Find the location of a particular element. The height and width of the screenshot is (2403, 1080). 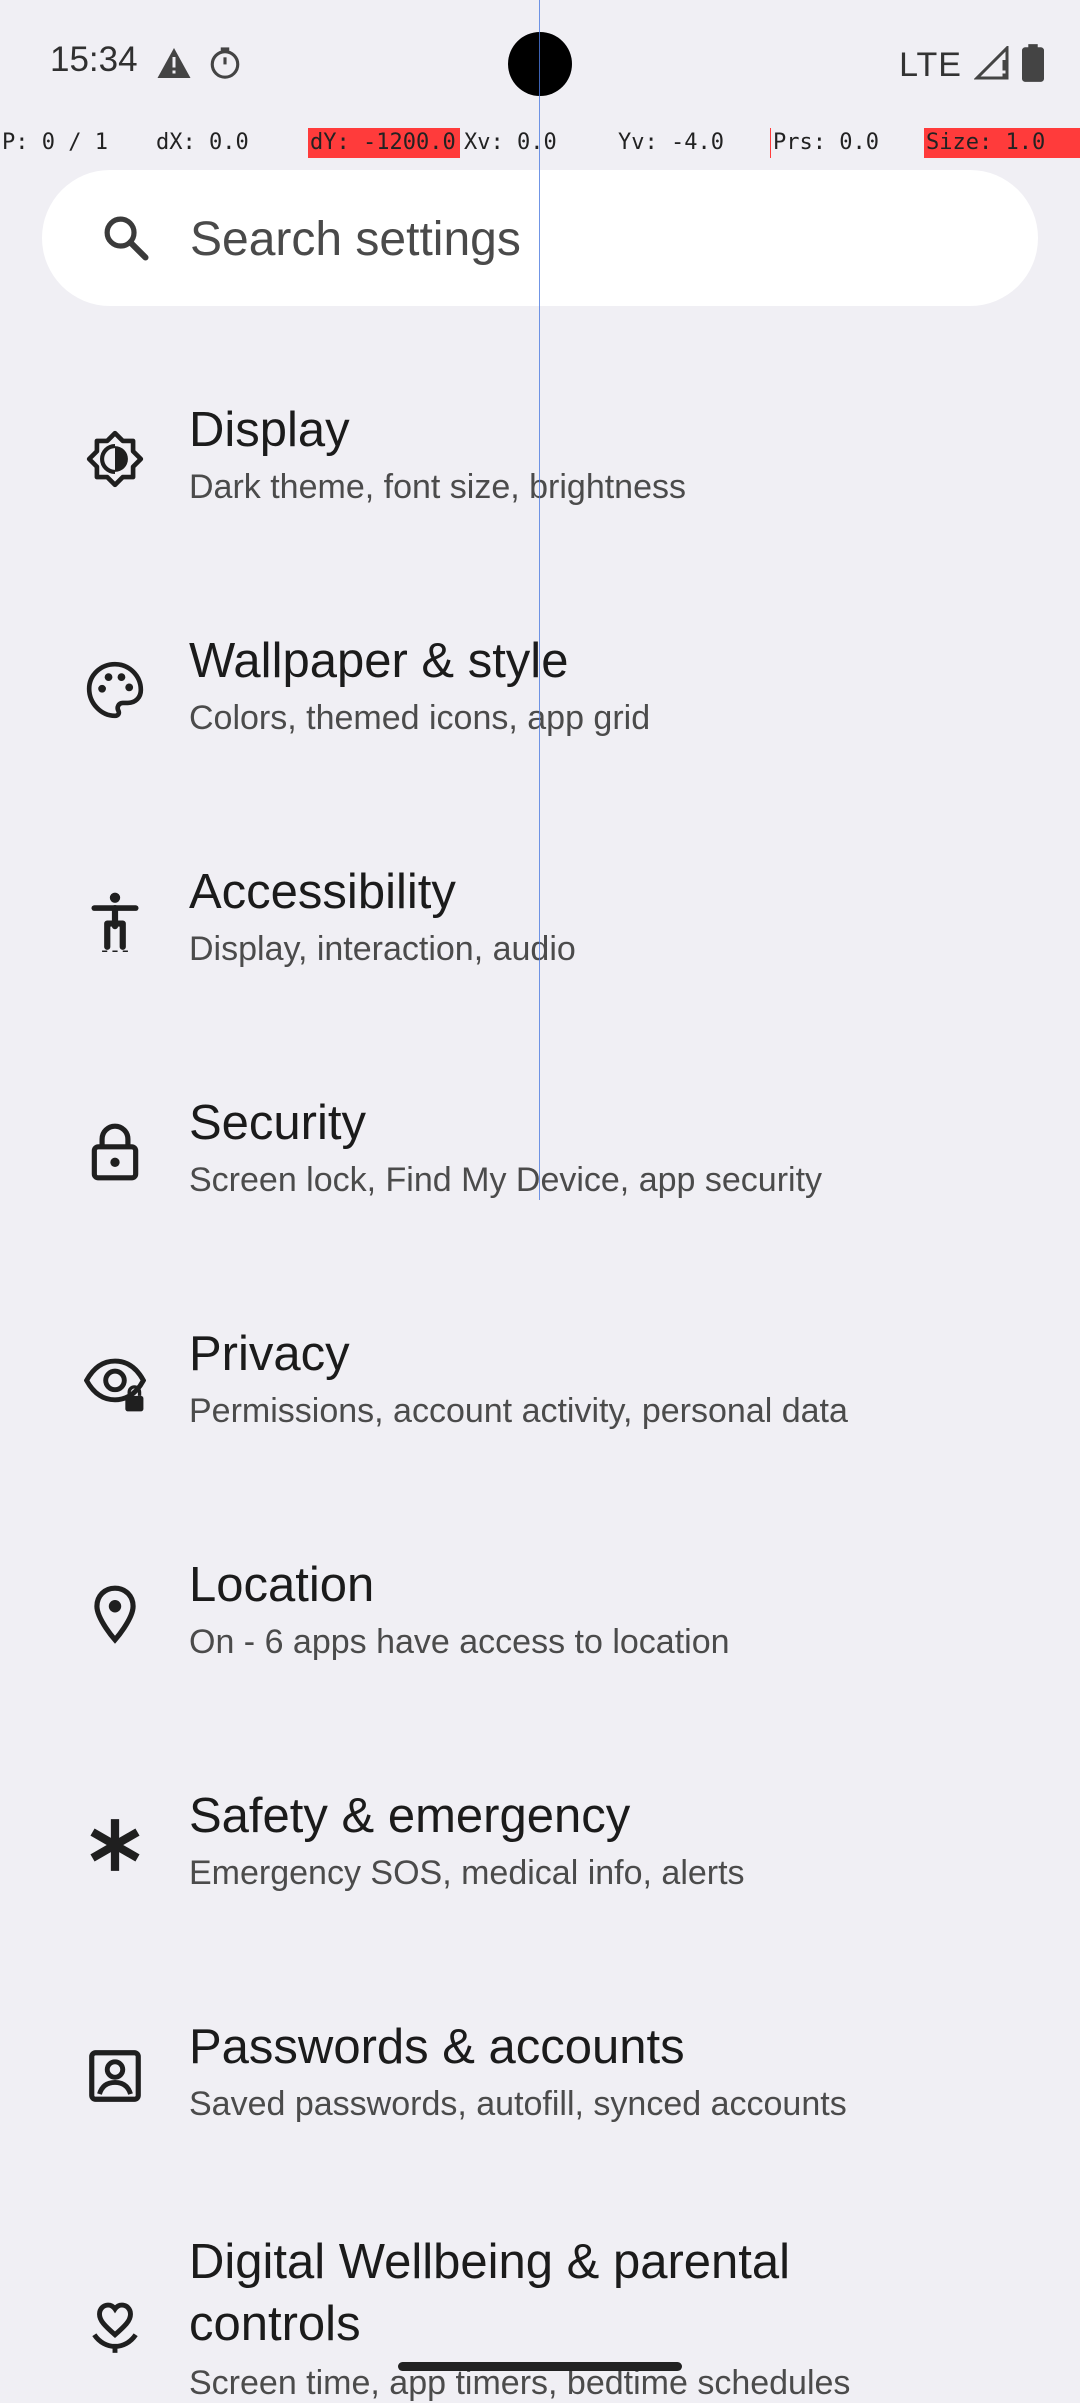

search-bar is located at coordinates (540, 238).